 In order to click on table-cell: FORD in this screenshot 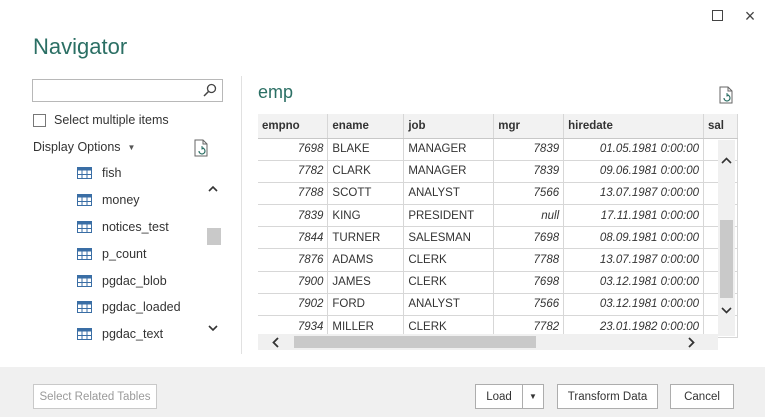, I will do `click(366, 305)`.